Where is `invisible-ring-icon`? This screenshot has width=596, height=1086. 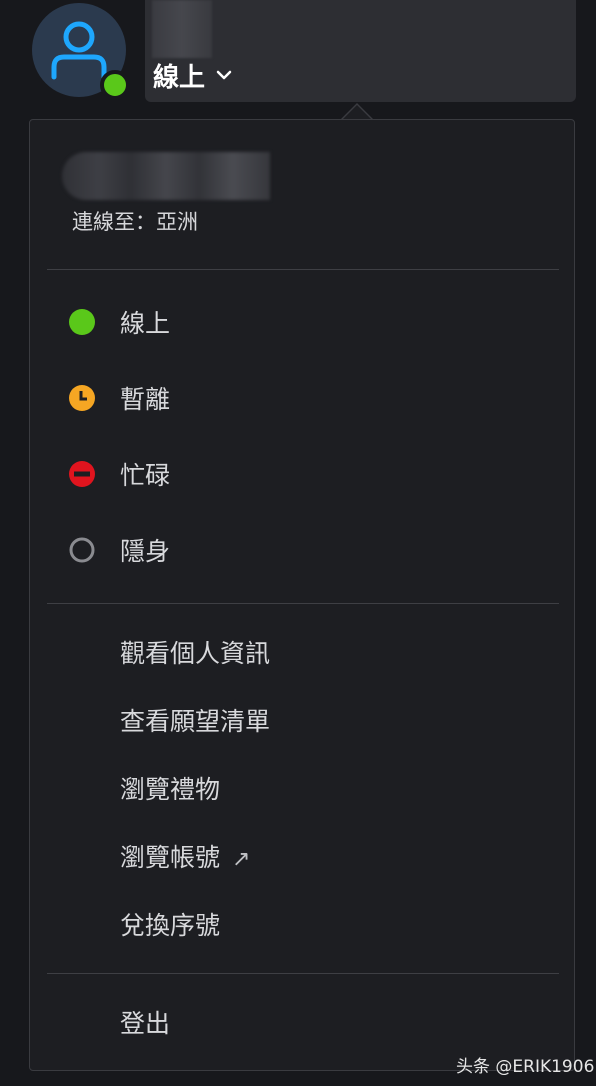 invisible-ring-icon is located at coordinates (82, 550).